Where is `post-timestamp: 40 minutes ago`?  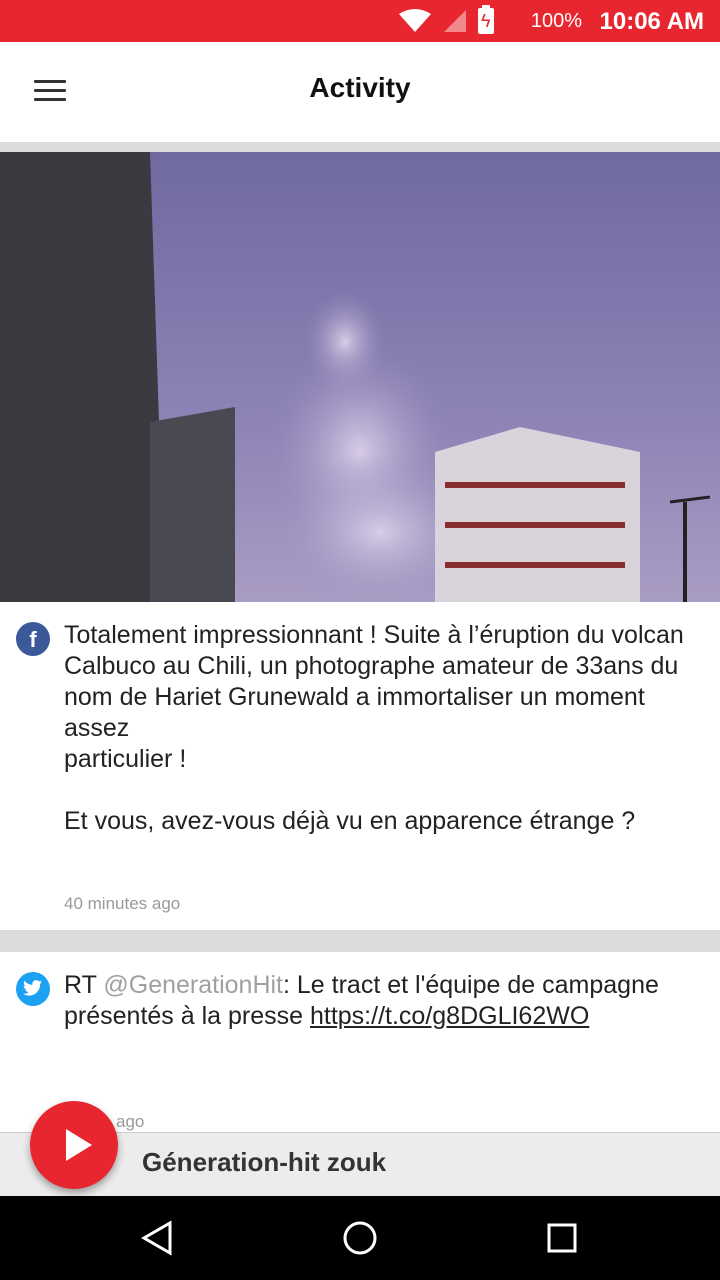 post-timestamp: 40 minutes ago is located at coordinates (122, 903).